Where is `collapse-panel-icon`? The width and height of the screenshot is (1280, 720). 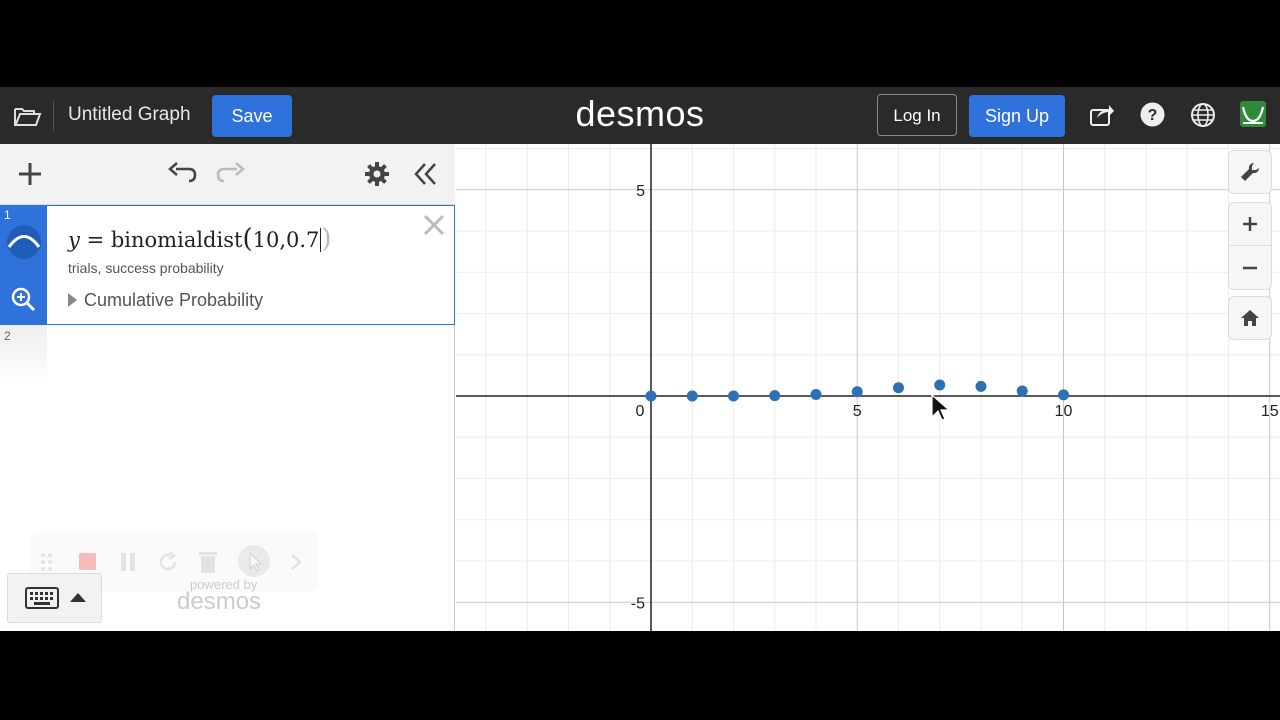
collapse-panel-icon is located at coordinates (426, 176).